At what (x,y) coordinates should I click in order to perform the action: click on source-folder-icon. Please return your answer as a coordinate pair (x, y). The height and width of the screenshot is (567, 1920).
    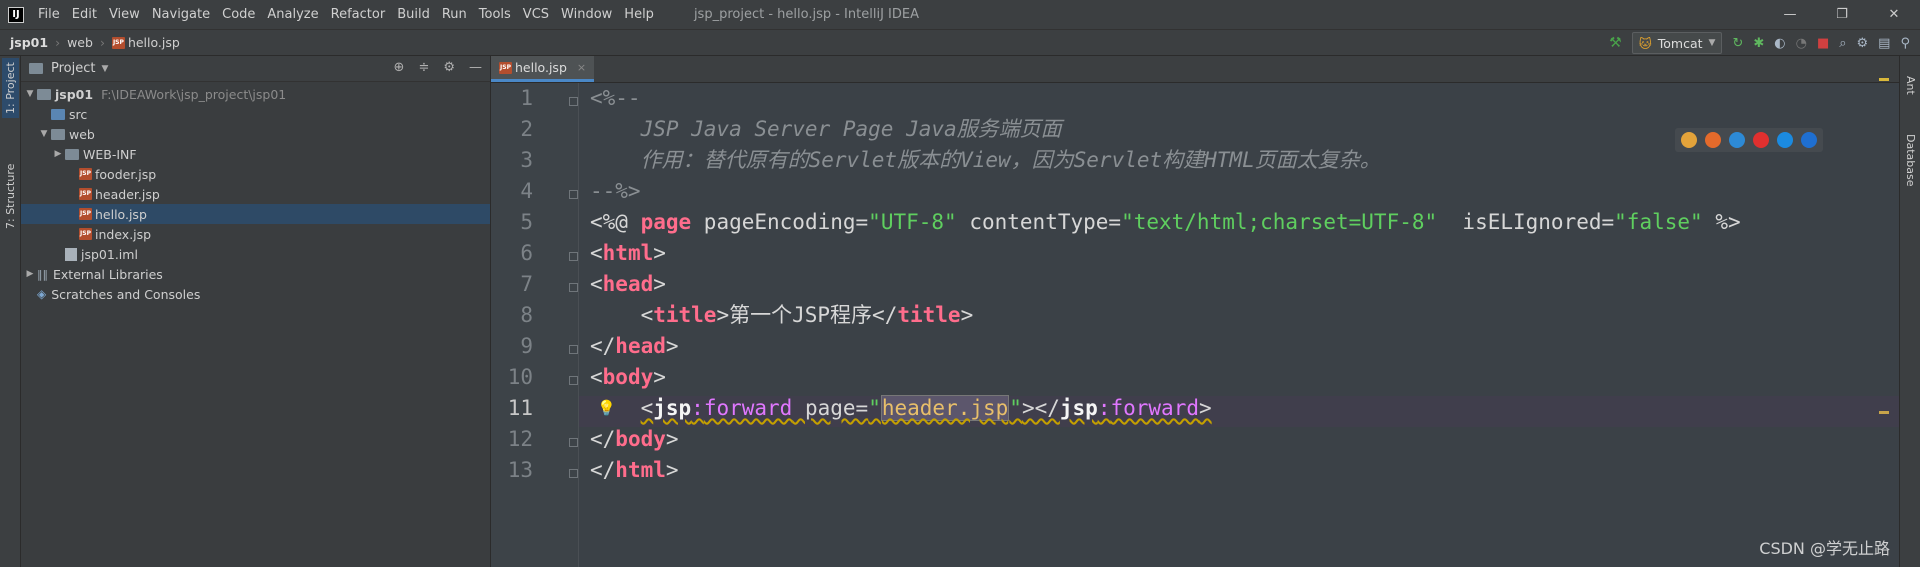
    Looking at the image, I should click on (58, 114).